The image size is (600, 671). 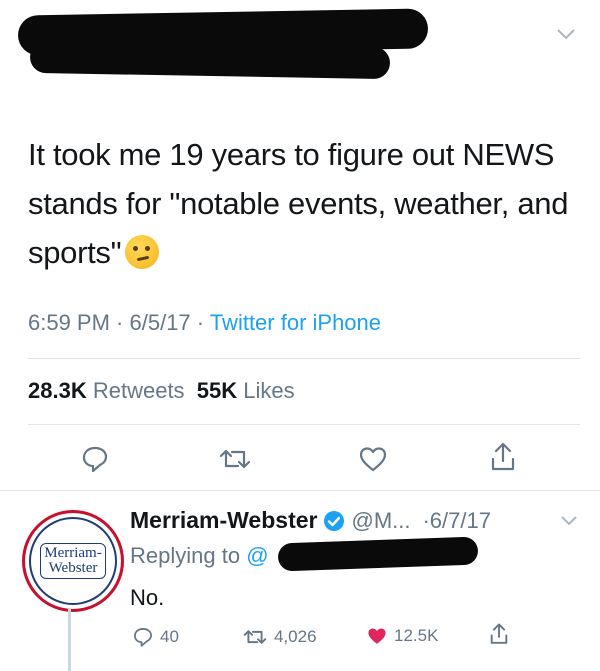 I want to click on merriam-webster-logo: Merriam- Webster, so click(x=73, y=561).